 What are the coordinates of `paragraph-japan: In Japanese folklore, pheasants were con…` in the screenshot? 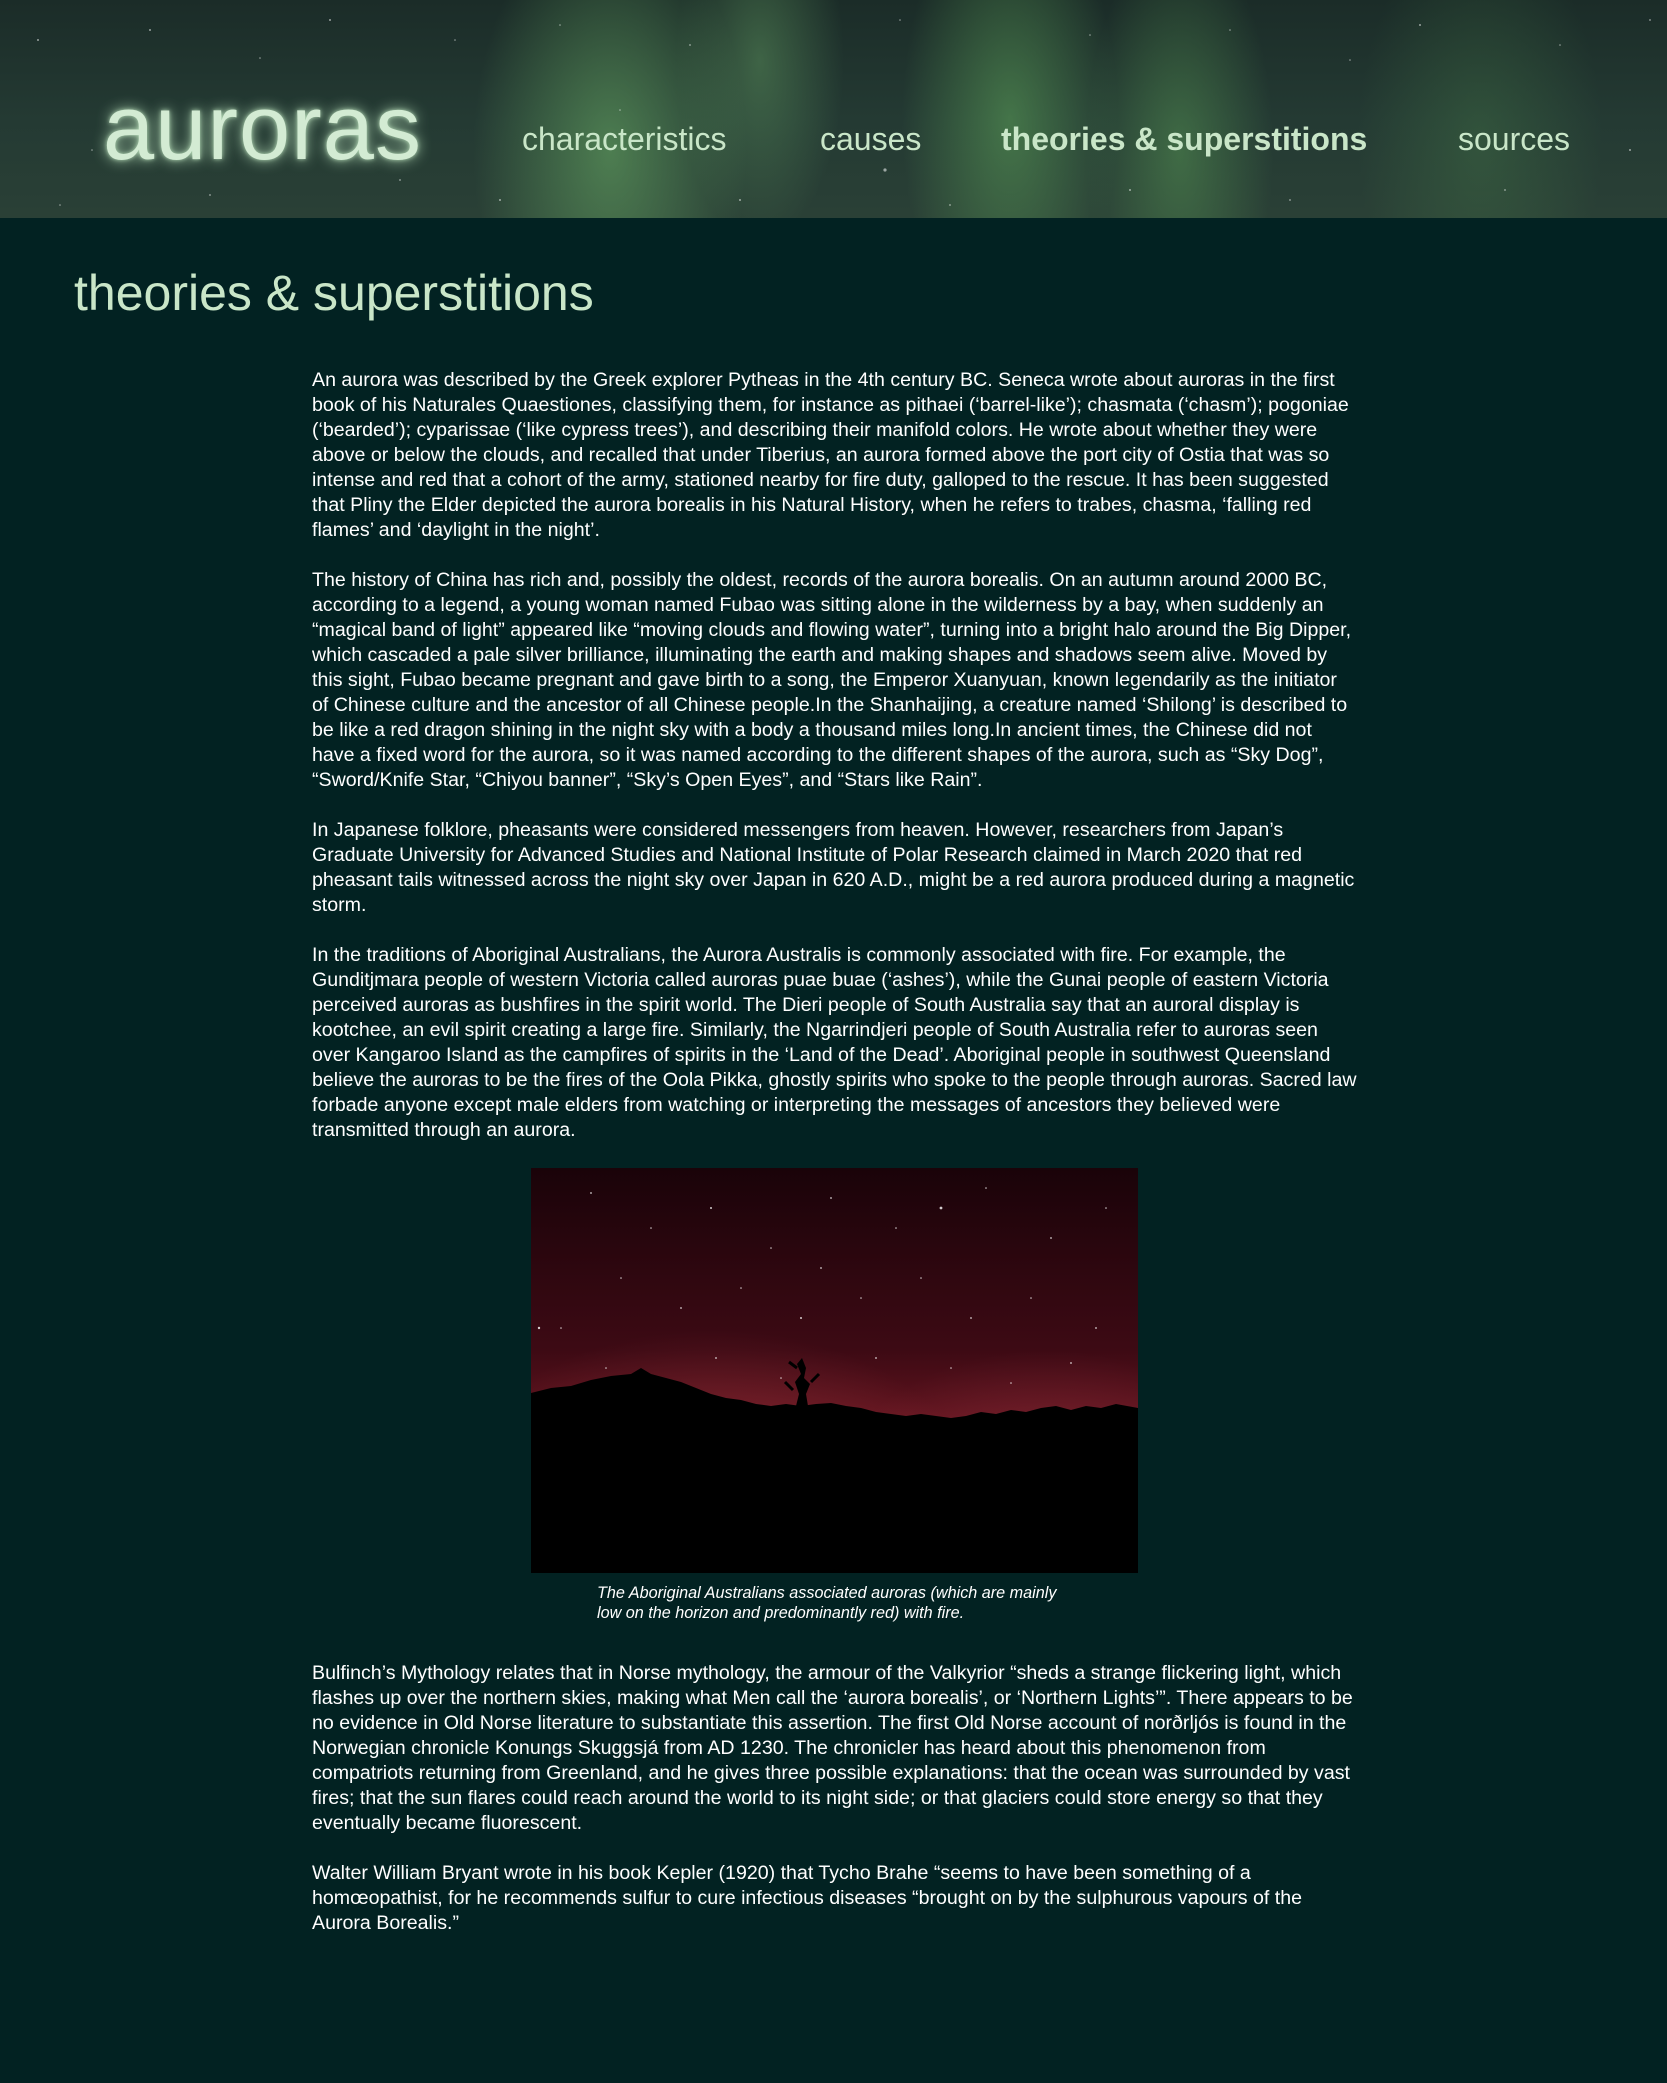 It's located at (833, 867).